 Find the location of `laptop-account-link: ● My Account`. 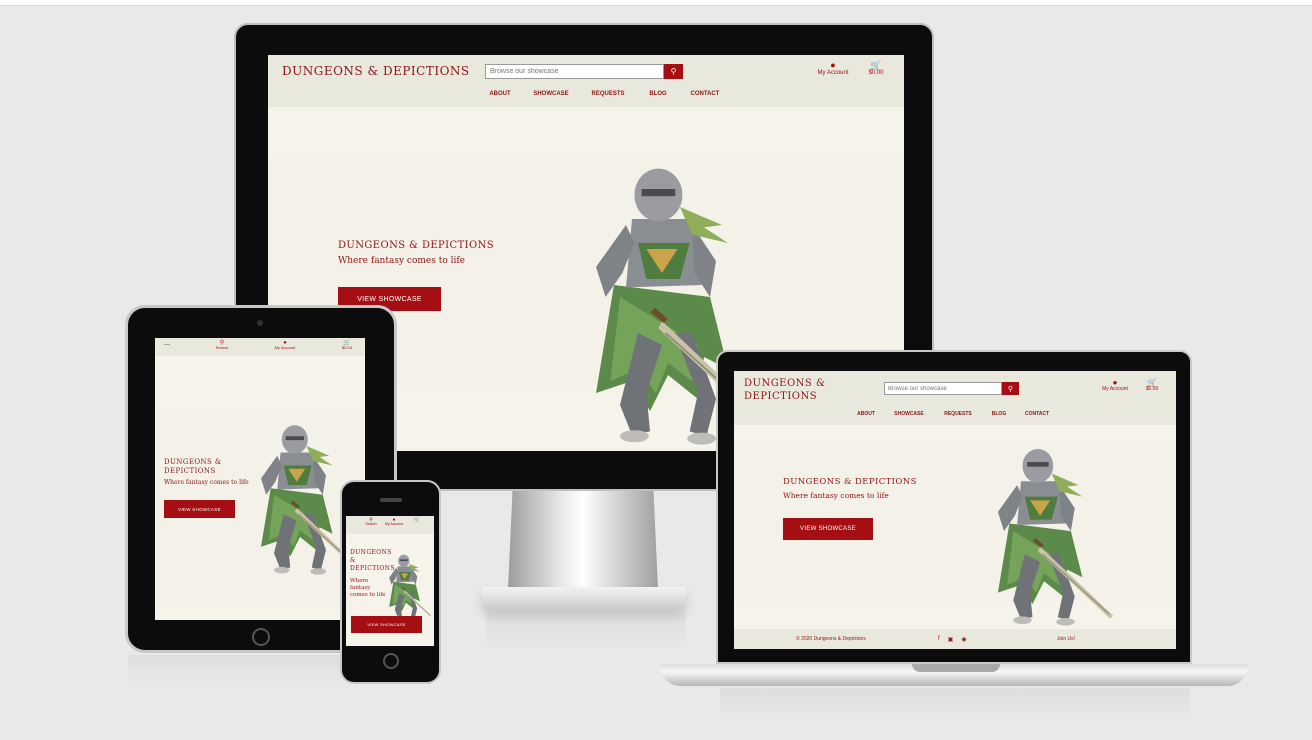

laptop-account-link: ● My Account is located at coordinates (1115, 385).